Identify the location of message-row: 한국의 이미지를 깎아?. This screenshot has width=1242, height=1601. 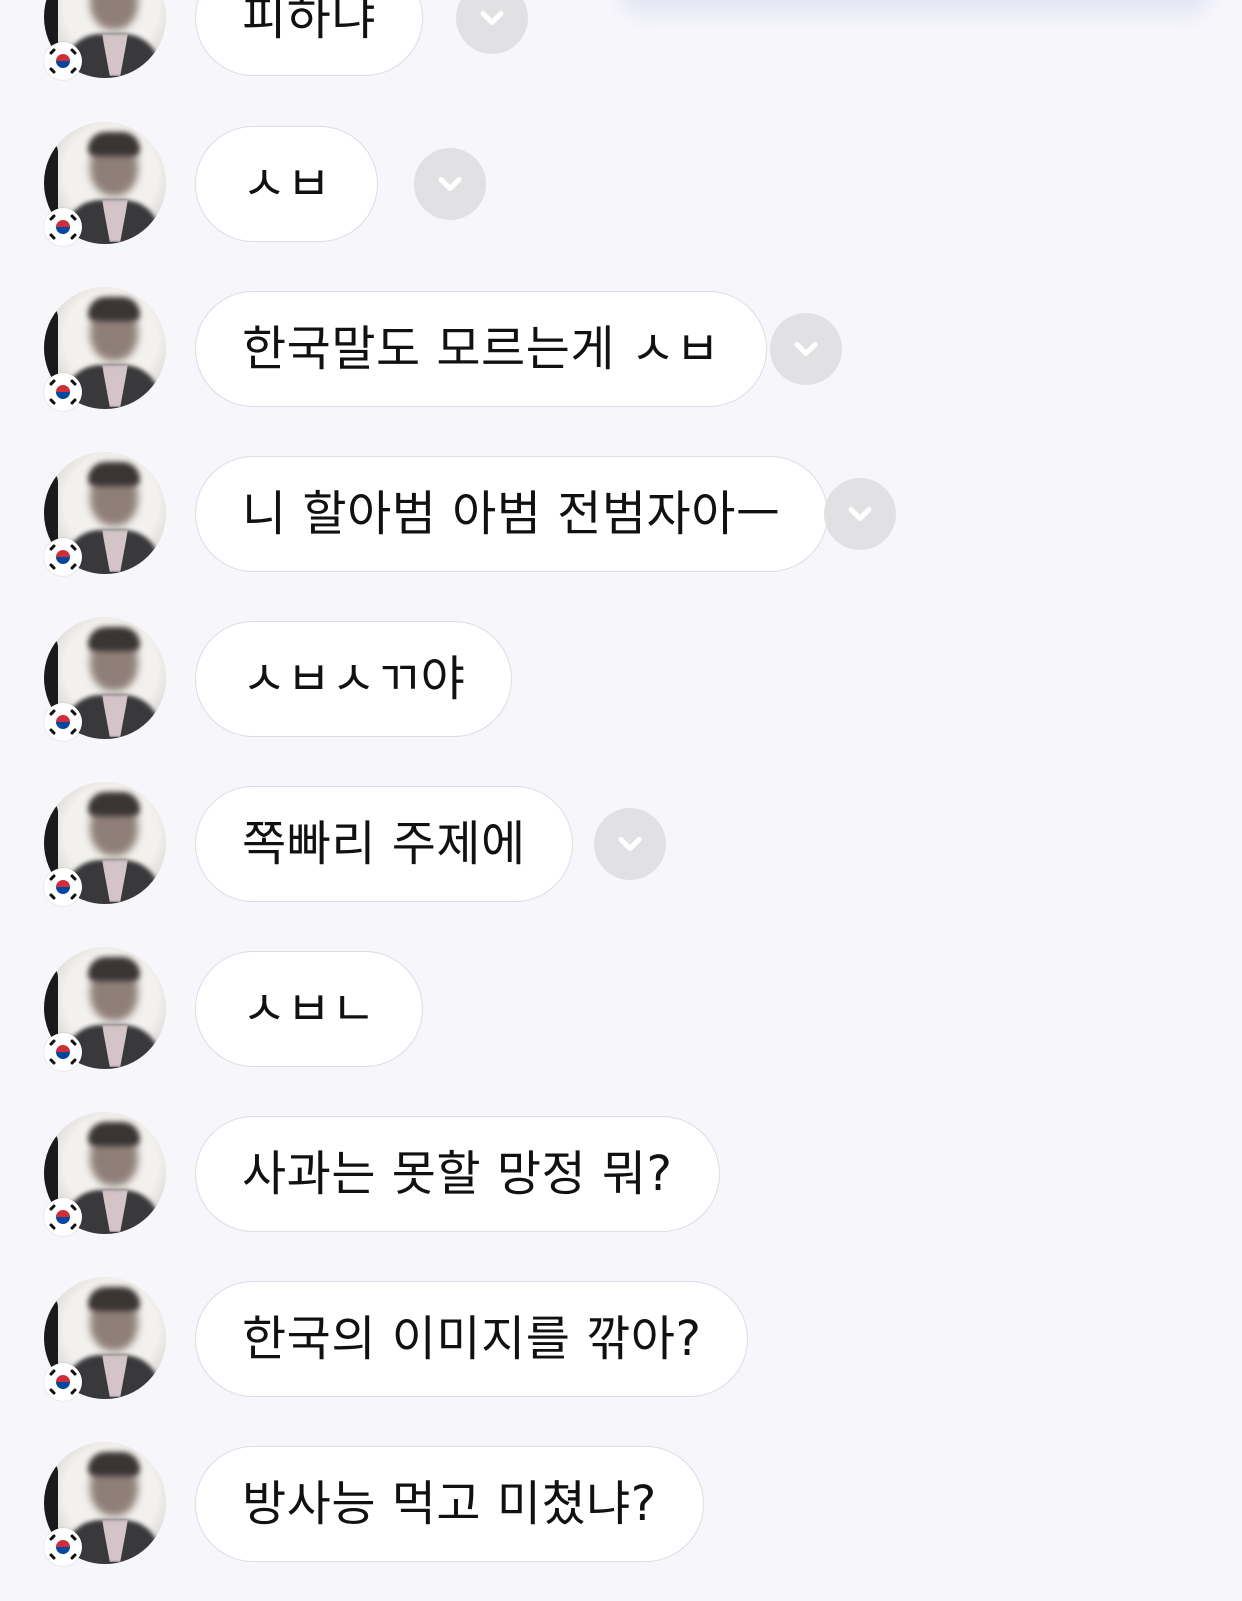
(621, 1339).